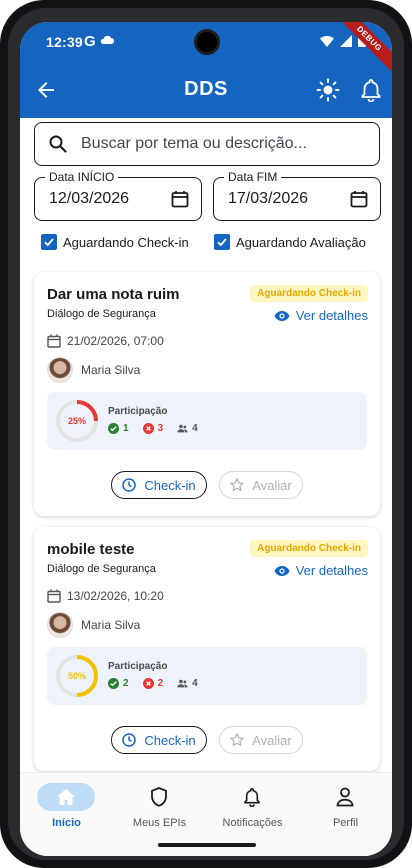  I want to click on person-icon, so click(345, 797).